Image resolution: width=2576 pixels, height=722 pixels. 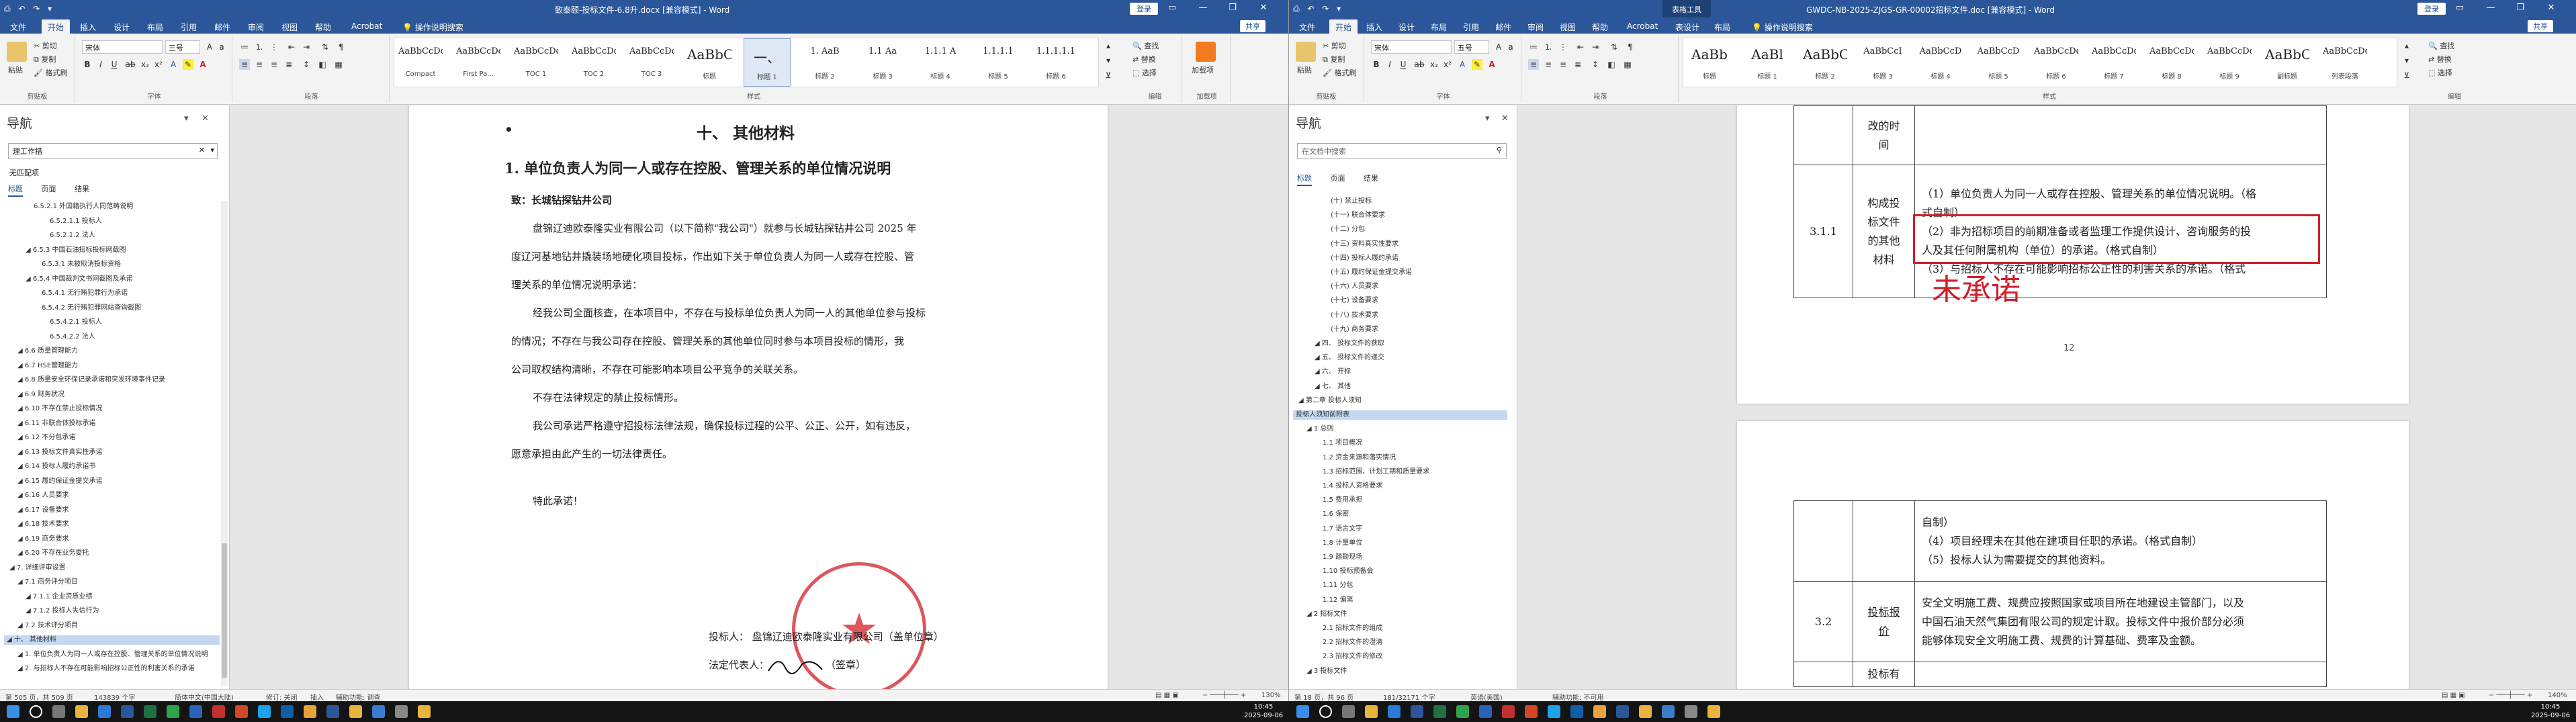 What do you see at coordinates (1326, 615) in the screenshot?
I see `nav-heading-item: ◢ 2 招标文件` at bounding box center [1326, 615].